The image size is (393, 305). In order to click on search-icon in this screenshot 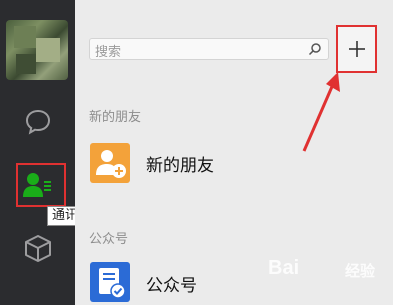, I will do `click(315, 49)`.